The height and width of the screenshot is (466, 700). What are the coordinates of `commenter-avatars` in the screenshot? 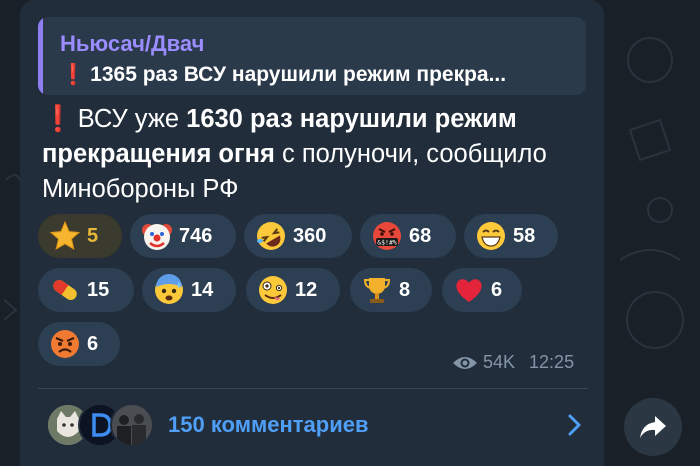 It's located at (101, 425).